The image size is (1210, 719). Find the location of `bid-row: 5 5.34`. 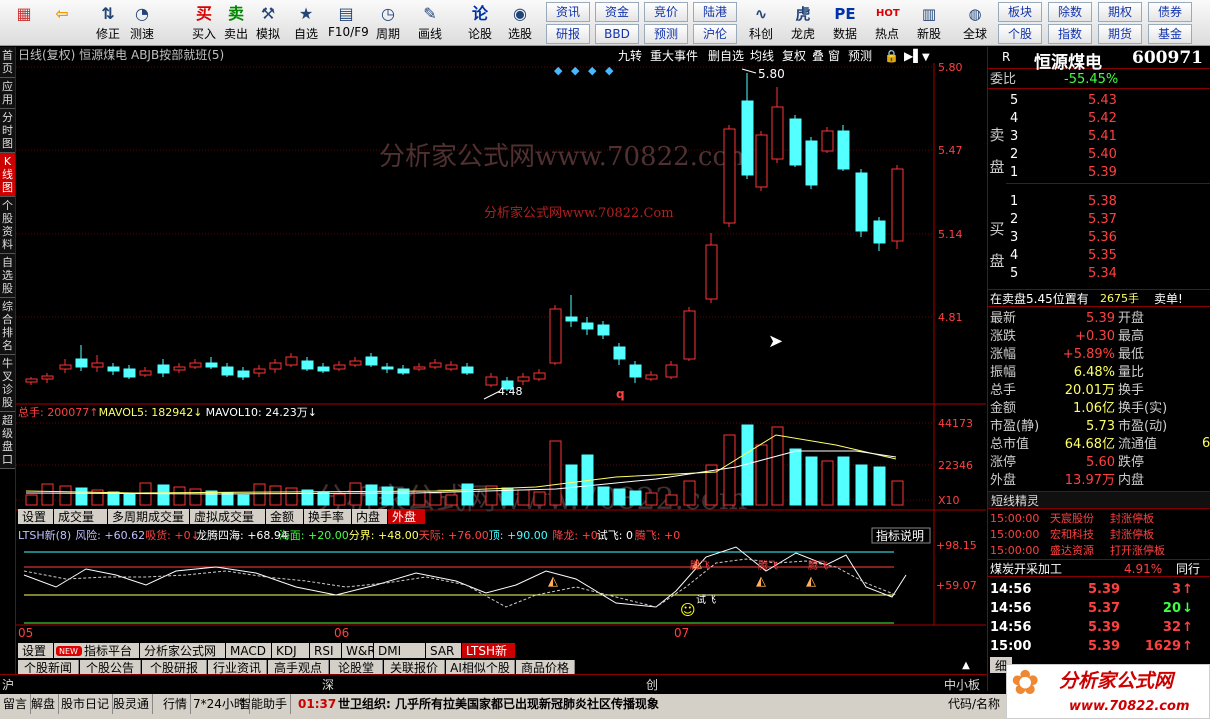

bid-row: 5 5.34 is located at coordinates (1099, 274).